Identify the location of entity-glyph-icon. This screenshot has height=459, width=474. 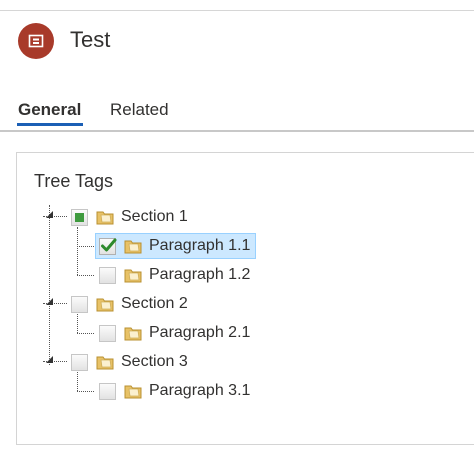
(36, 41).